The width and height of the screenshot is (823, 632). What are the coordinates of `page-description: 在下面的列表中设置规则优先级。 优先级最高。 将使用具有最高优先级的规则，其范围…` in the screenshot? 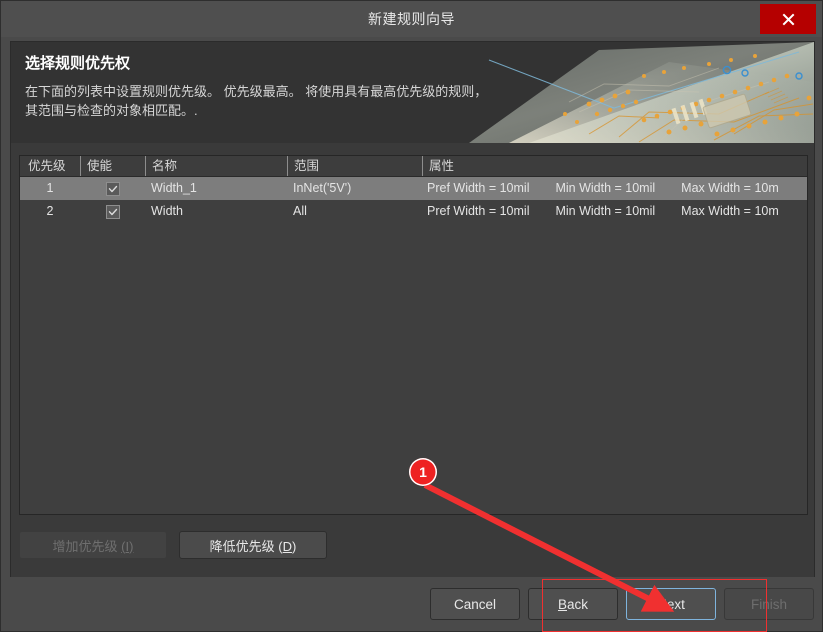 It's located at (256, 101).